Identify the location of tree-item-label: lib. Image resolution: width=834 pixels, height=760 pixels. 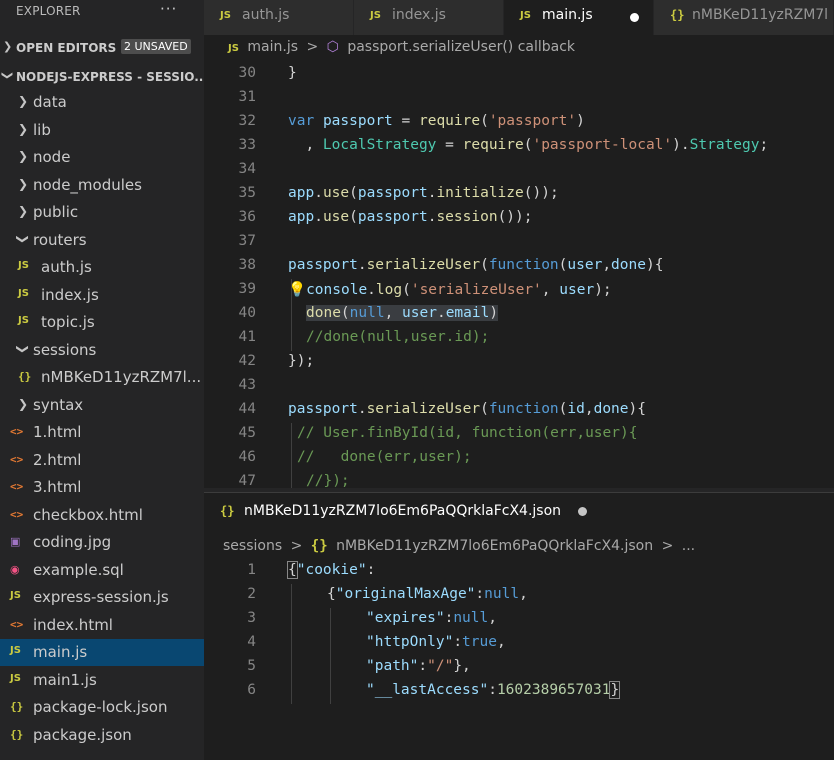
(42, 130).